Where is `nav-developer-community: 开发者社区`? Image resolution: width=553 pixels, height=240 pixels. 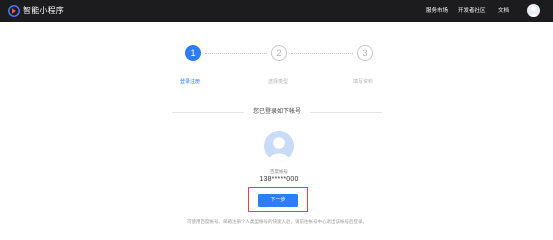 nav-developer-community: 开发者社区 is located at coordinates (472, 11).